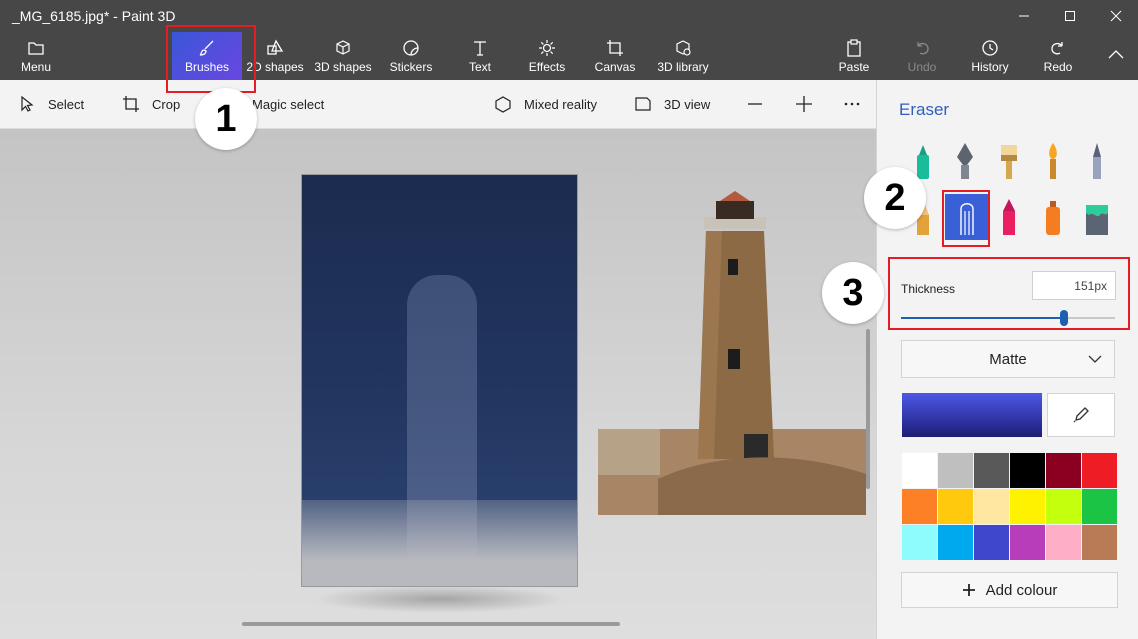 This screenshot has height=639, width=1138. What do you see at coordinates (275, 47) in the screenshot?
I see `shapes-2d-icon` at bounding box center [275, 47].